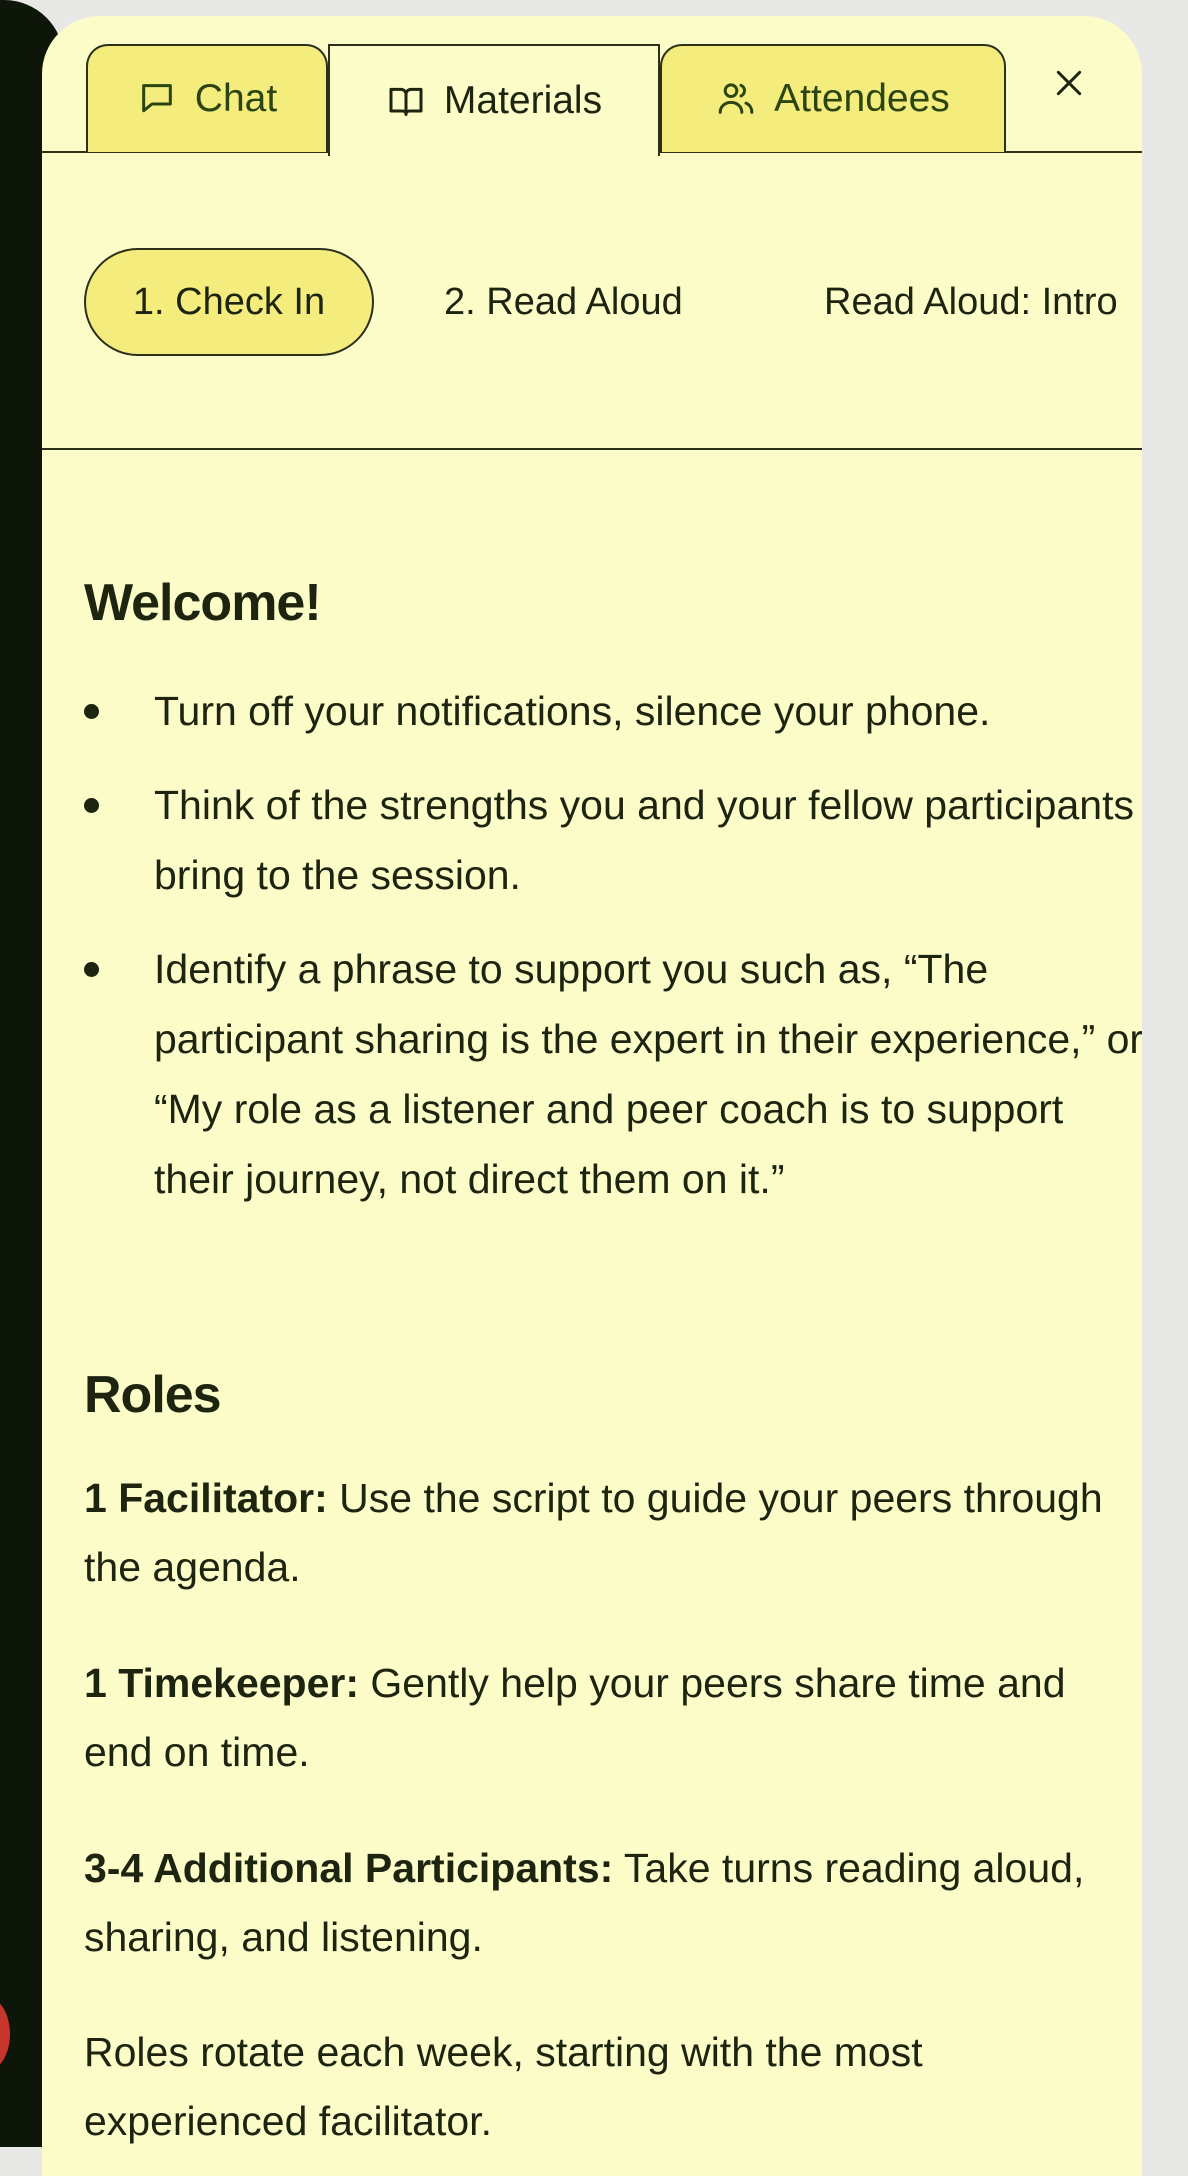 The image size is (1188, 2176). I want to click on close-icon, so click(1069, 85).